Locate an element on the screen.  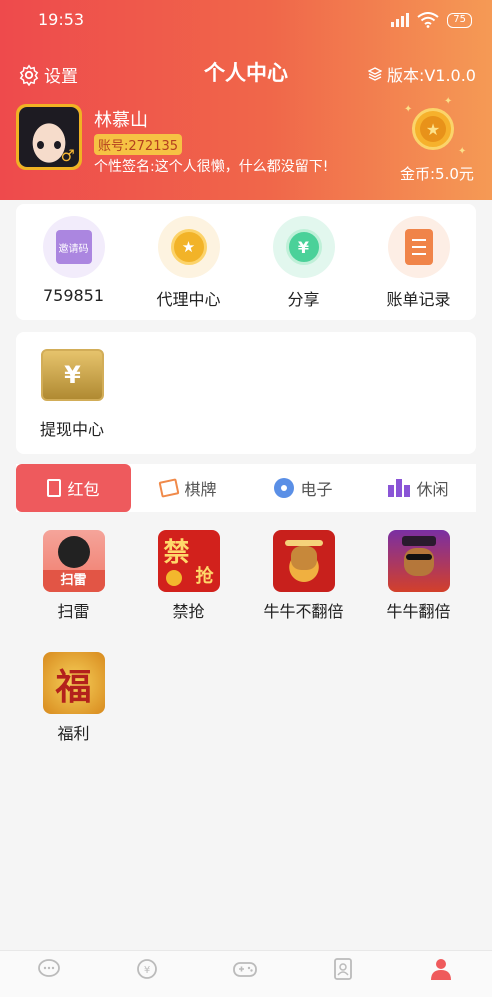
bull-double-game-icon is located at coordinates (418, 561).